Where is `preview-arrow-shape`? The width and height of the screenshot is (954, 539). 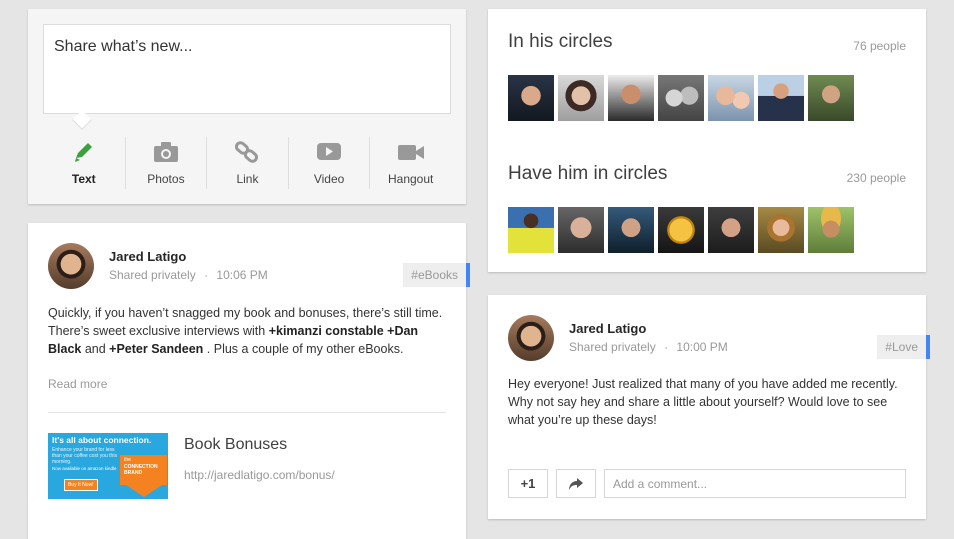 preview-arrow-shape is located at coordinates (144, 491).